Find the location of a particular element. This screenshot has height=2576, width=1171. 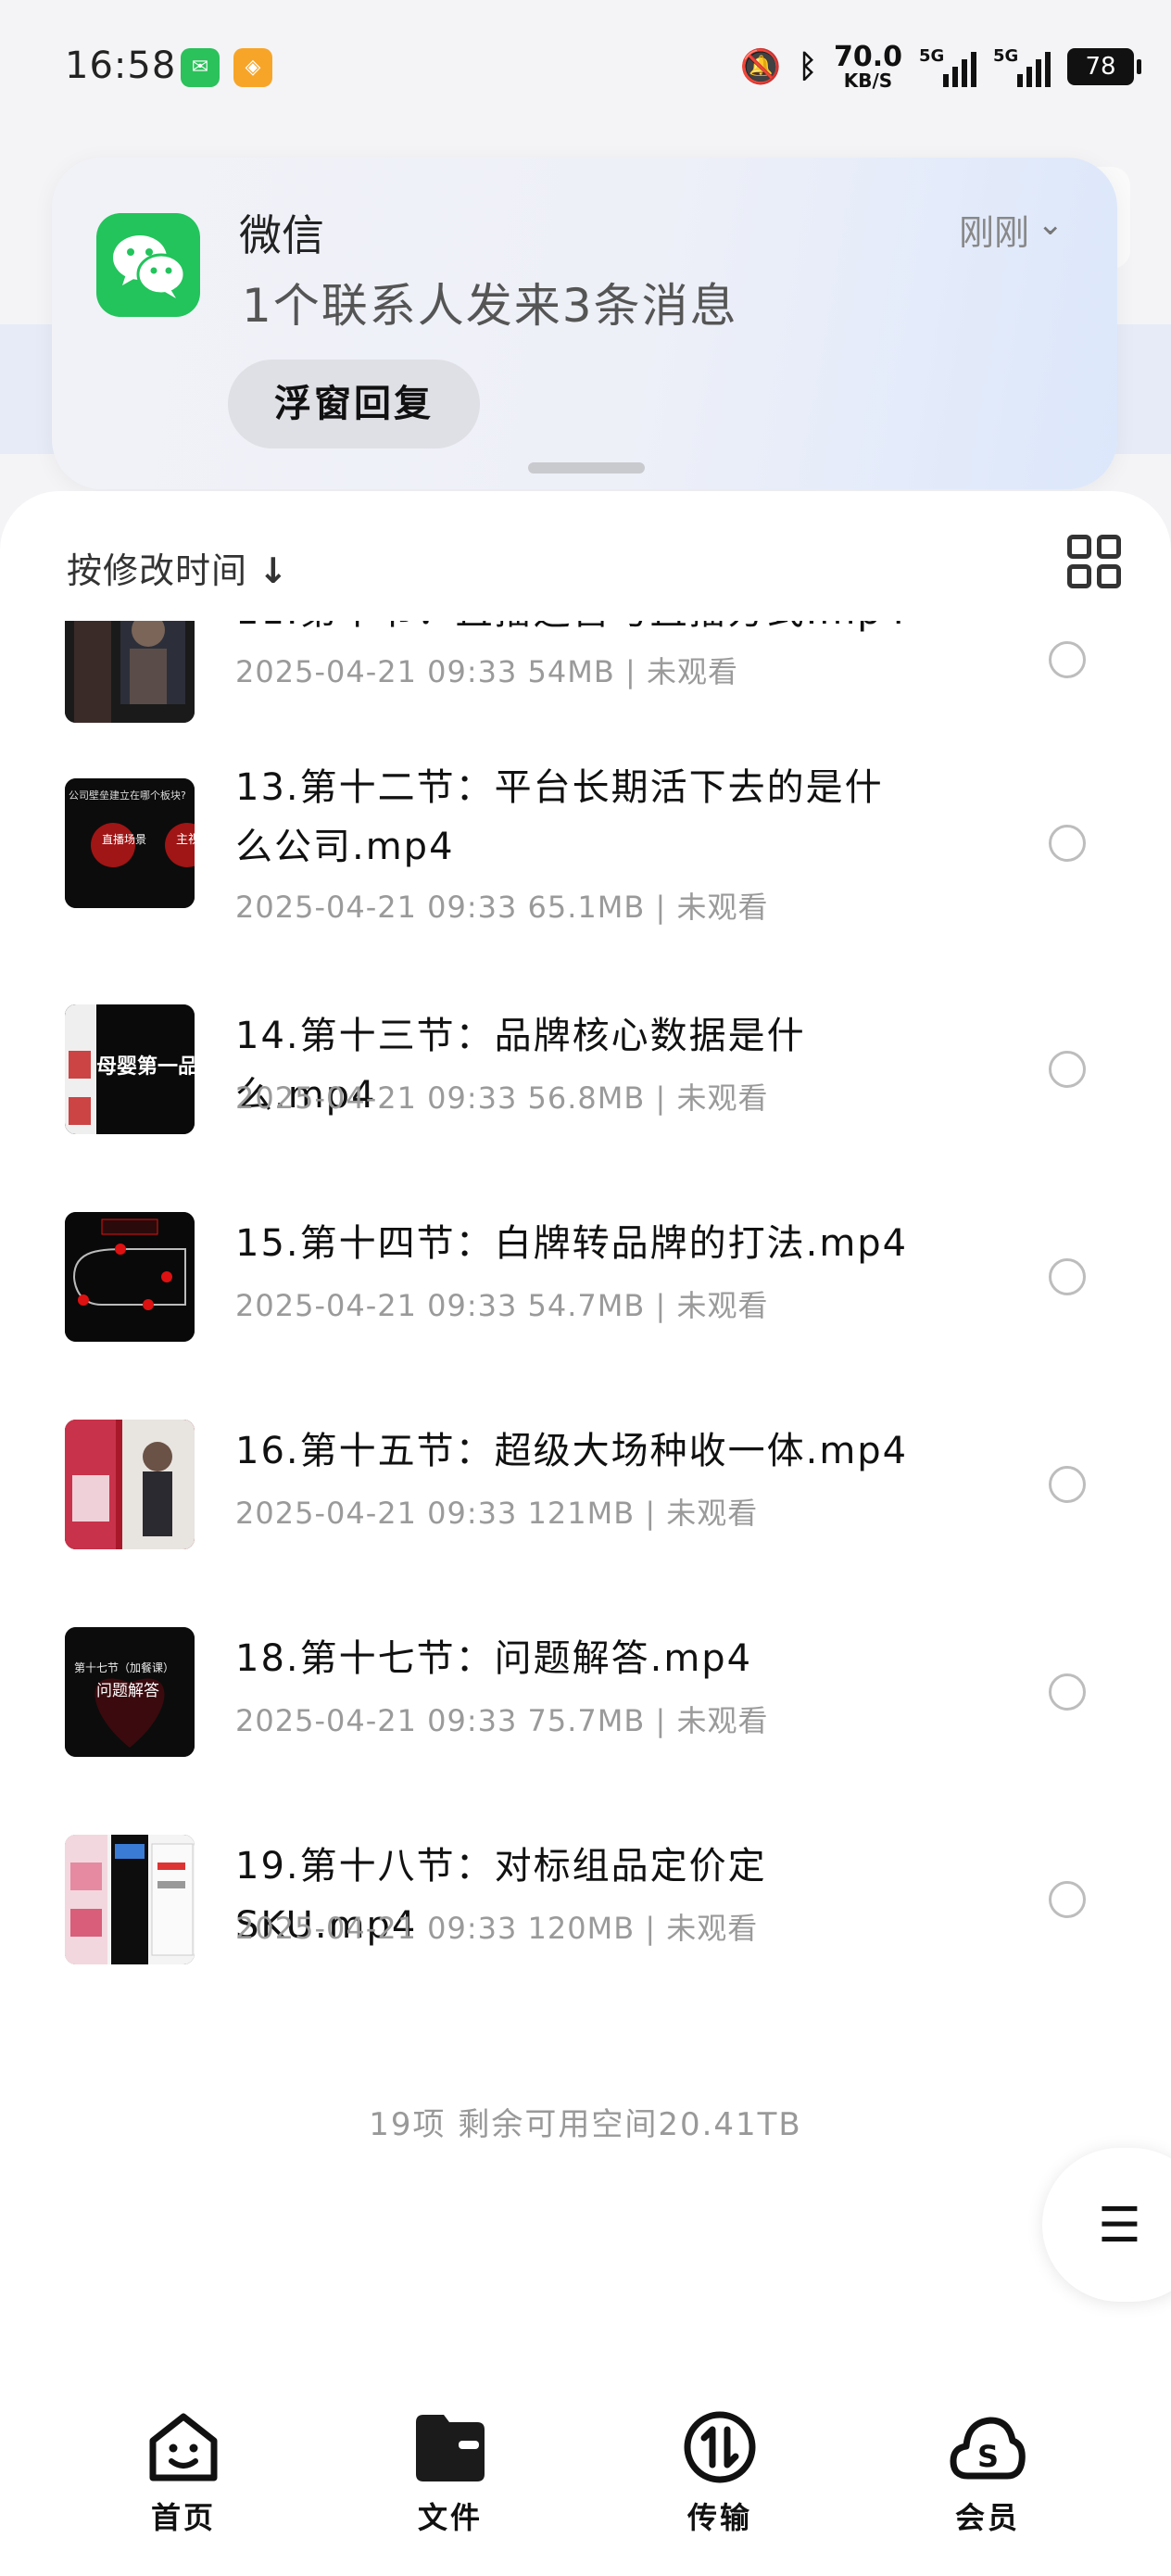

file-size: 75.7MB is located at coordinates (587, 1720).